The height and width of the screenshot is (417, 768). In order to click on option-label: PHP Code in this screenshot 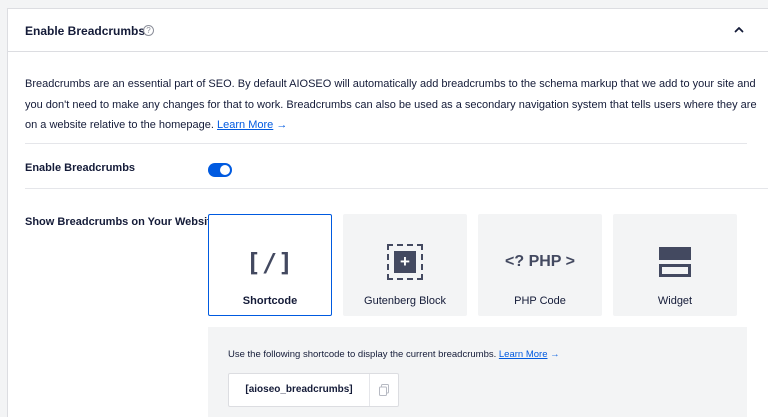, I will do `click(540, 301)`.